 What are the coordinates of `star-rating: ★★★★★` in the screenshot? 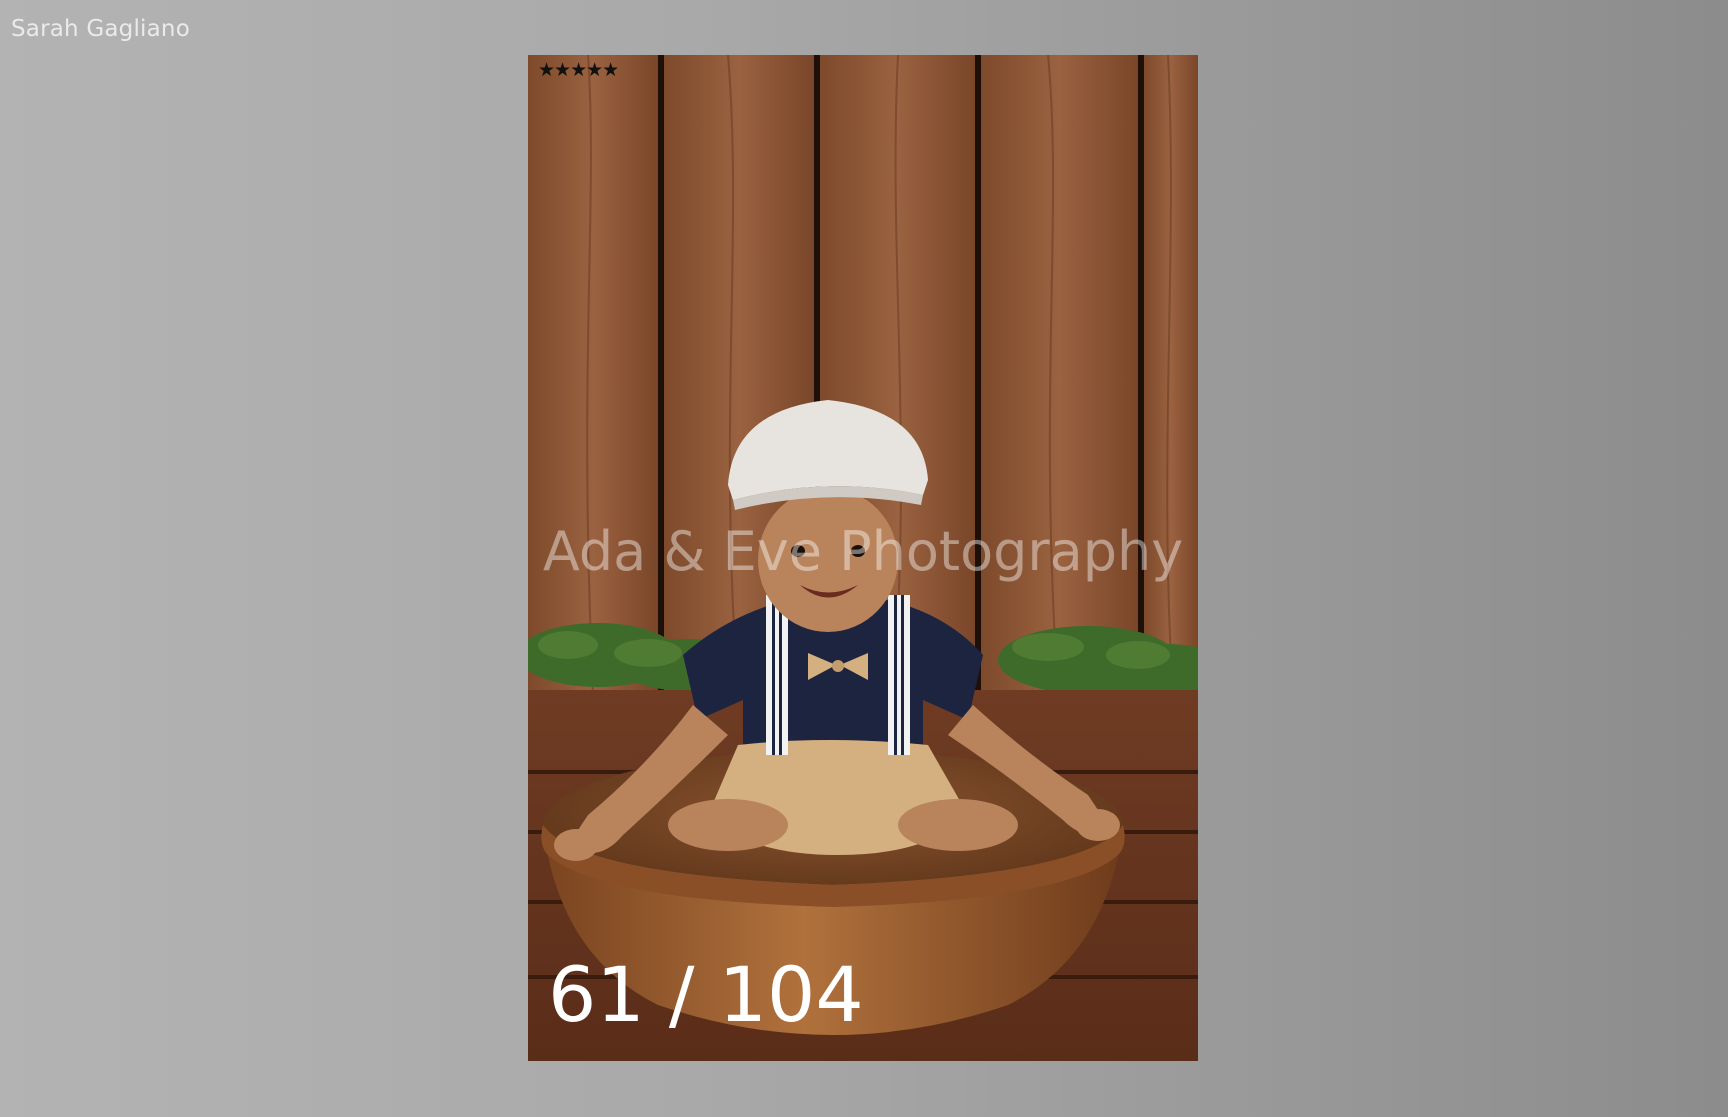 It's located at (578, 70).